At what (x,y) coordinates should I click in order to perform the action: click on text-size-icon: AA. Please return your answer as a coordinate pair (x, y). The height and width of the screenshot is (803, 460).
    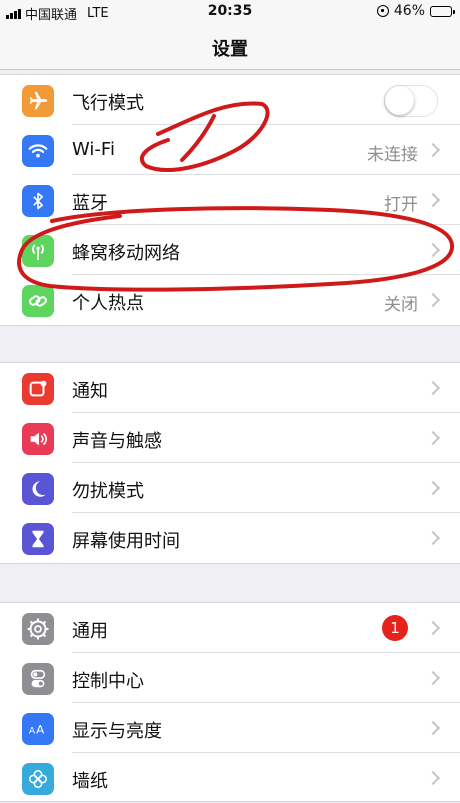
    Looking at the image, I should click on (38, 729).